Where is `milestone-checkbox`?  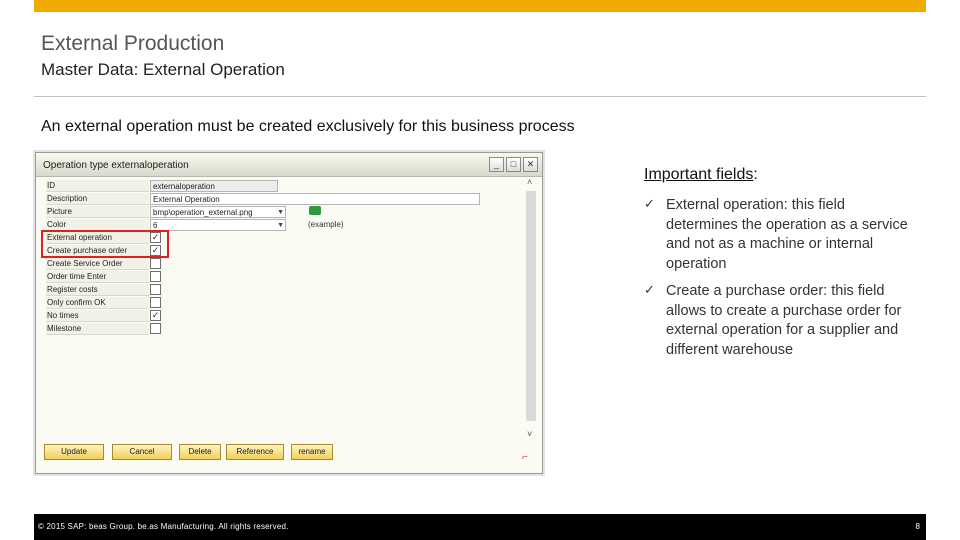 milestone-checkbox is located at coordinates (155, 328).